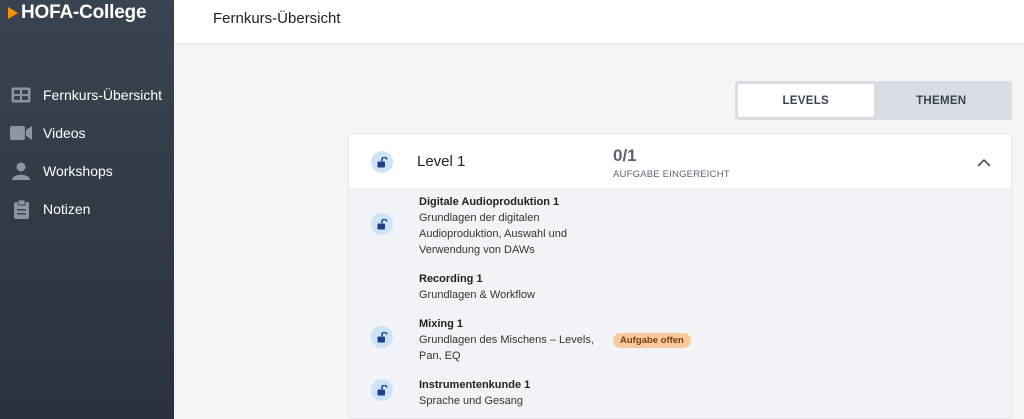  Describe the element at coordinates (984, 163) in the screenshot. I see `chevron-up-icon` at that location.